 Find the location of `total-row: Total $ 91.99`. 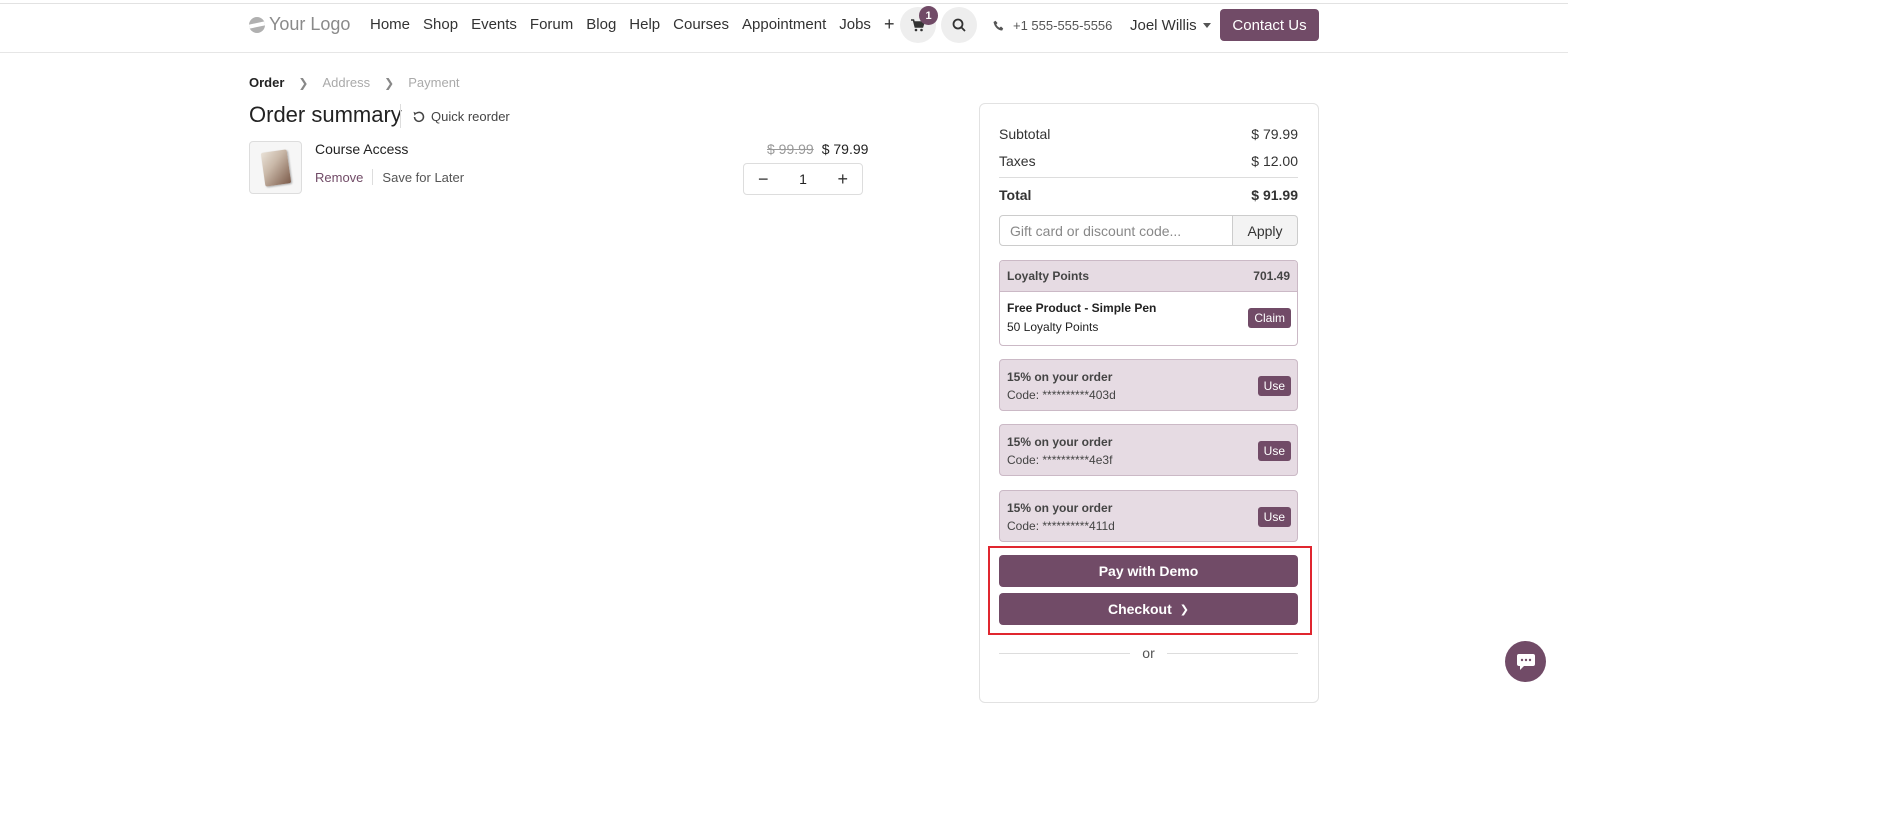

total-row: Total $ 91.99 is located at coordinates (1148, 195).